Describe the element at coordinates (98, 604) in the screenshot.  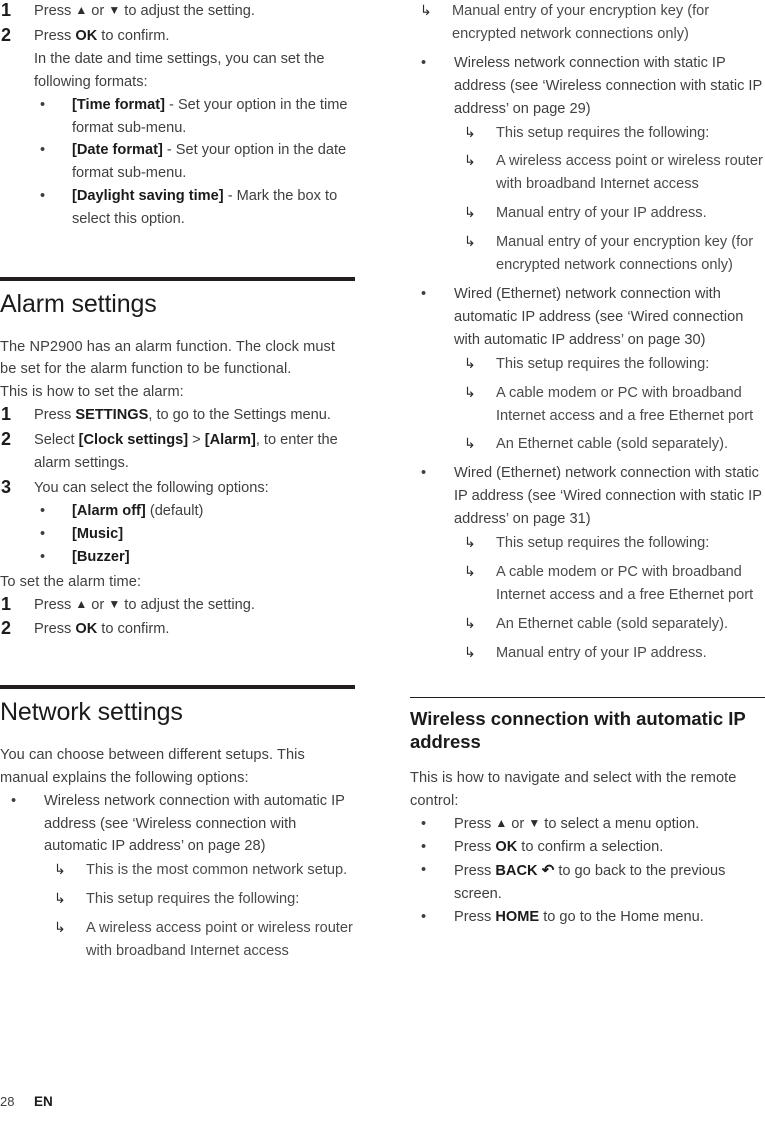
I see `step-text-mid: or` at that location.